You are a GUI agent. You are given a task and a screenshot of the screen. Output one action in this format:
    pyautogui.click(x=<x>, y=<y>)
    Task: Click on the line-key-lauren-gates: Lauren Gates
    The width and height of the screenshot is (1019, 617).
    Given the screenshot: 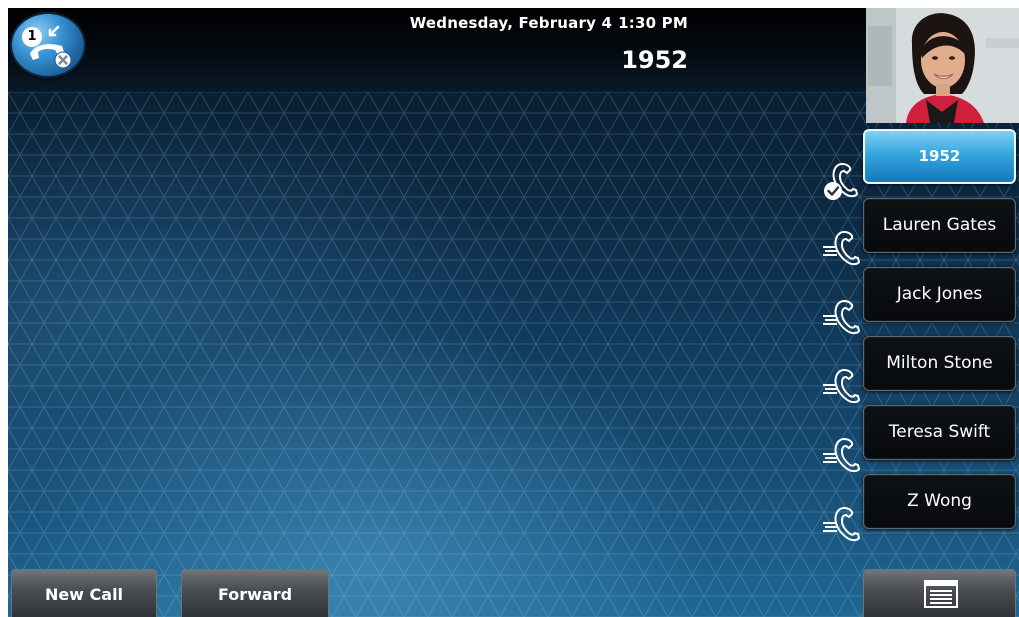 What is the action you would take?
    pyautogui.click(x=939, y=225)
    